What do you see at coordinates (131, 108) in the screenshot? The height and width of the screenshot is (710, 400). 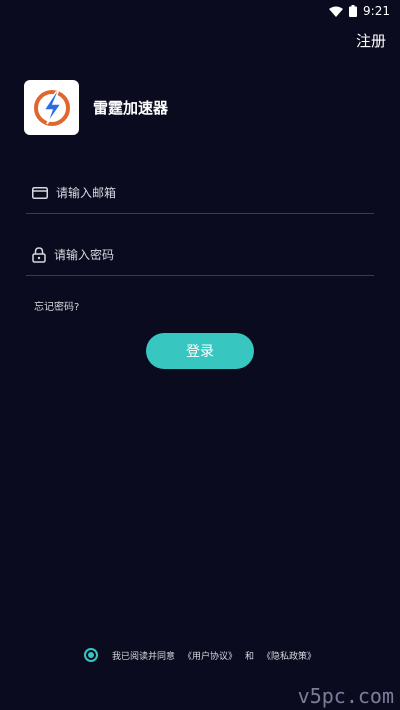 I see `app-name: 雷霆加速器` at bounding box center [131, 108].